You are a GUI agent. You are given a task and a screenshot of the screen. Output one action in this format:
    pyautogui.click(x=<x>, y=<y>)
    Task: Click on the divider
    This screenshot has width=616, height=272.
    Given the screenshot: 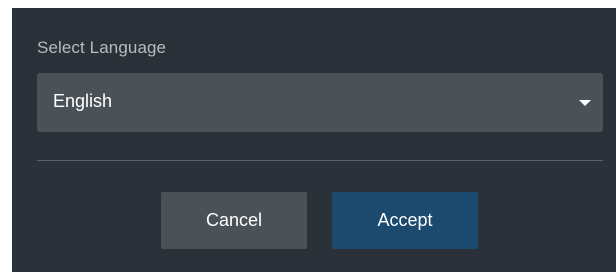 What is the action you would take?
    pyautogui.click(x=320, y=160)
    